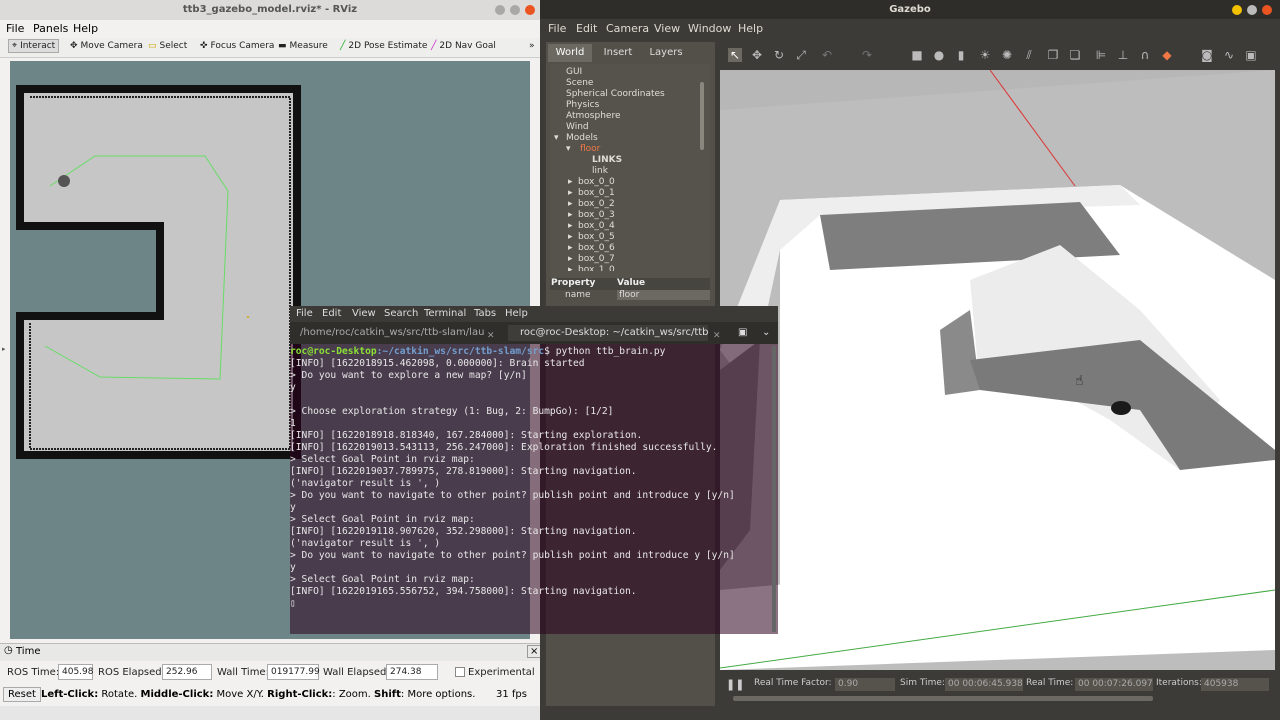 The image size is (1280, 720). I want to click on gz-maximize-button, so click(1252, 10).